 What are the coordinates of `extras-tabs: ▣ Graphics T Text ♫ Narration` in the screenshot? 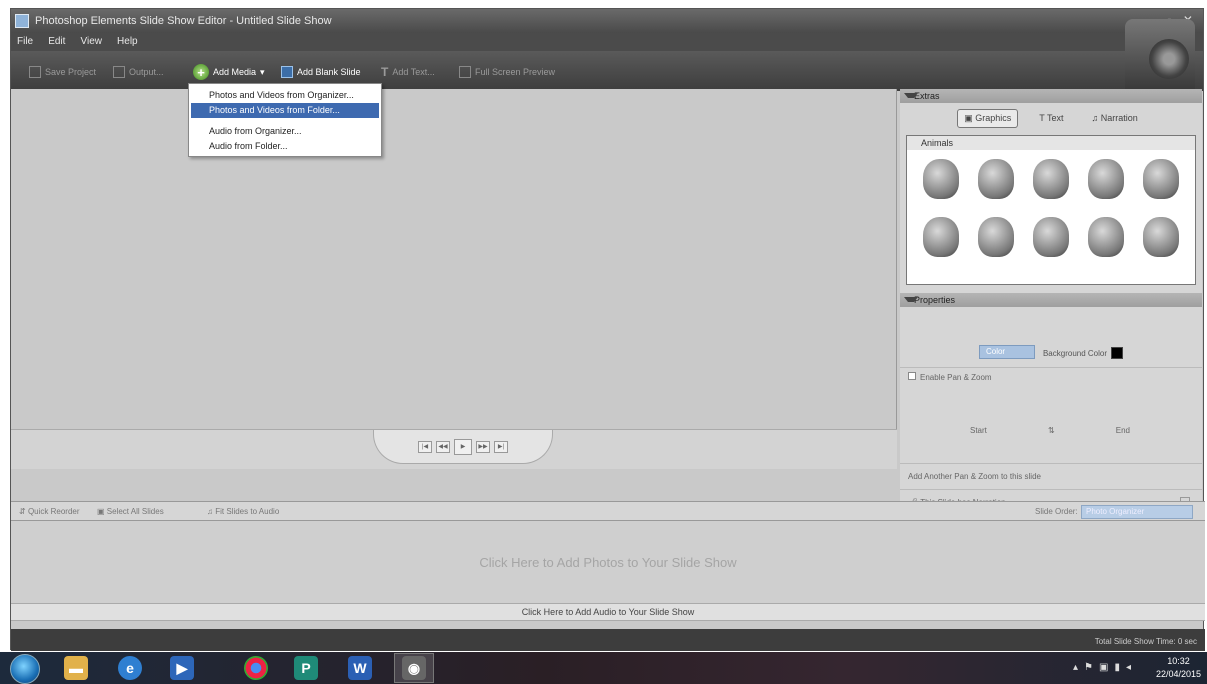 It's located at (1051, 118).